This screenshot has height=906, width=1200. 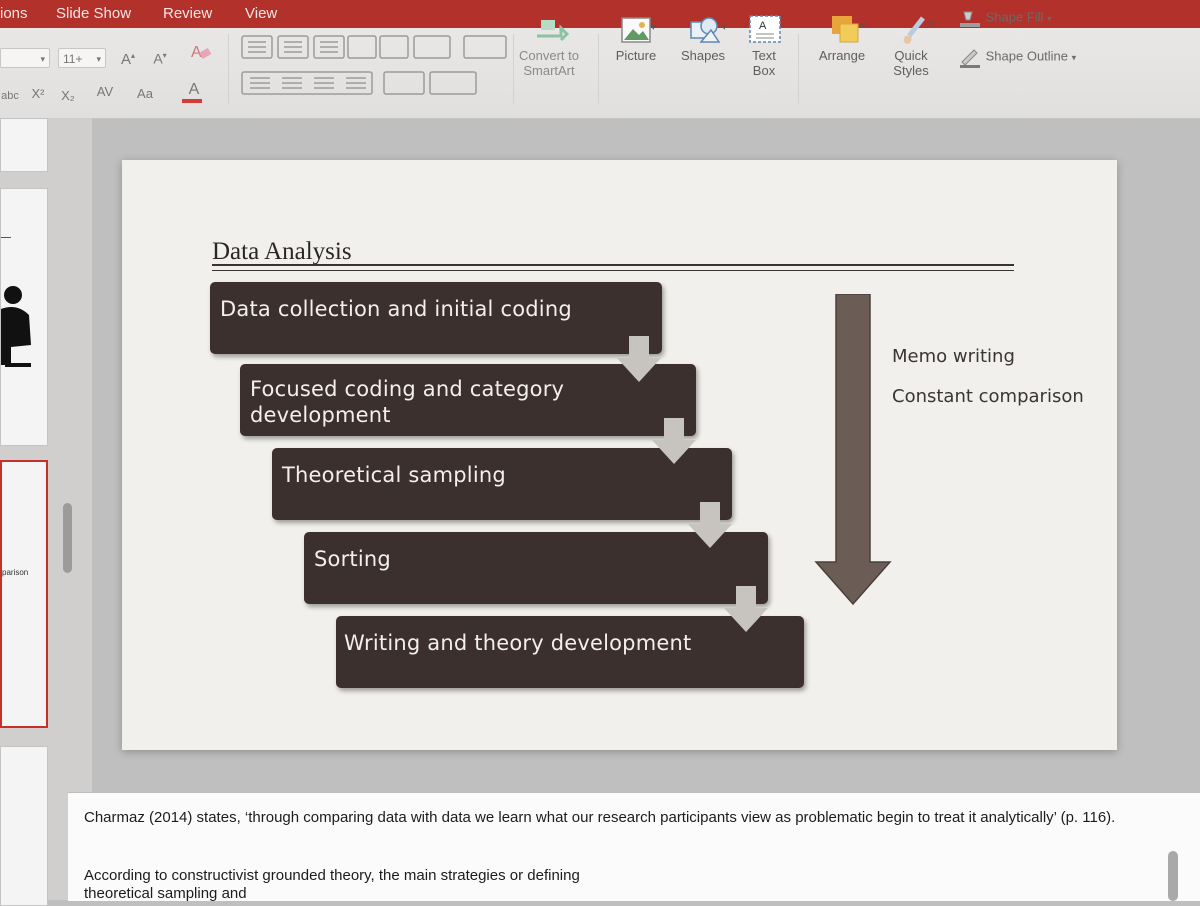 What do you see at coordinates (845, 29) in the screenshot?
I see `arrange-icon: ▾` at bounding box center [845, 29].